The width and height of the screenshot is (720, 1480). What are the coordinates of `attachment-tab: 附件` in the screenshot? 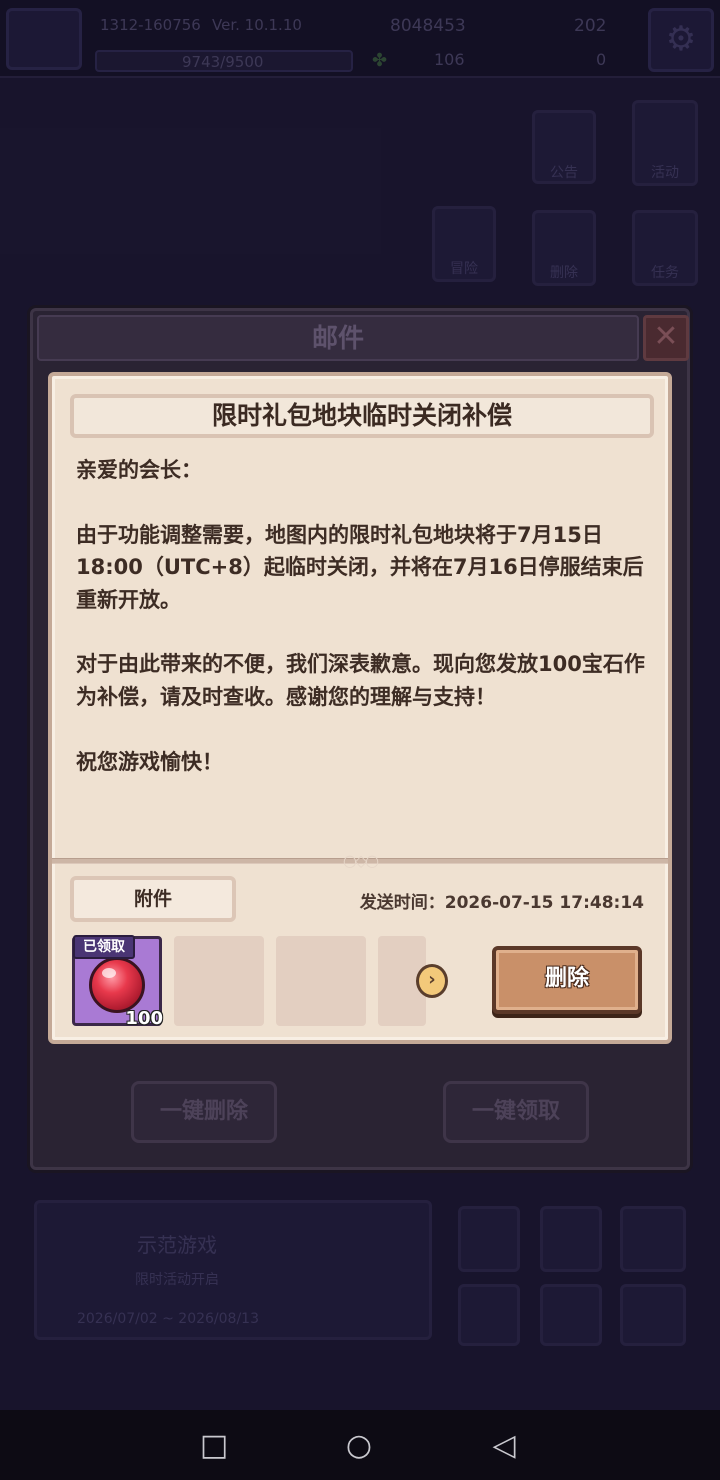 It's located at (153, 899).